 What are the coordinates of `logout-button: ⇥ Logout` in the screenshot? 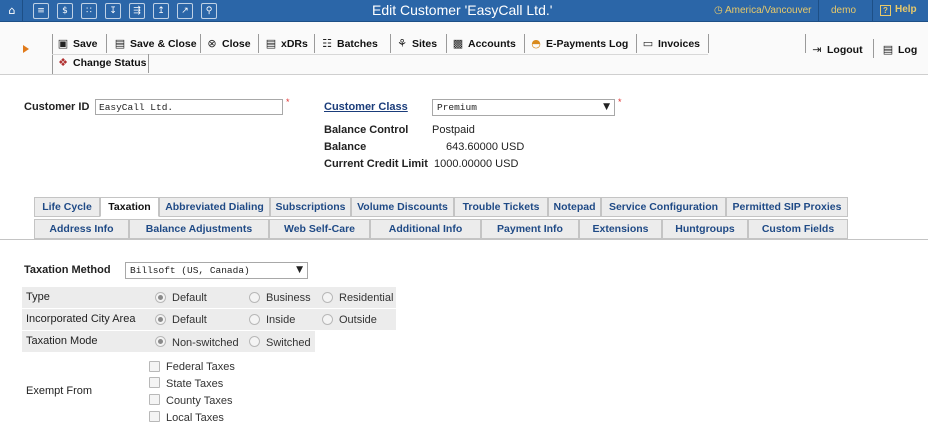 It's located at (836, 50).